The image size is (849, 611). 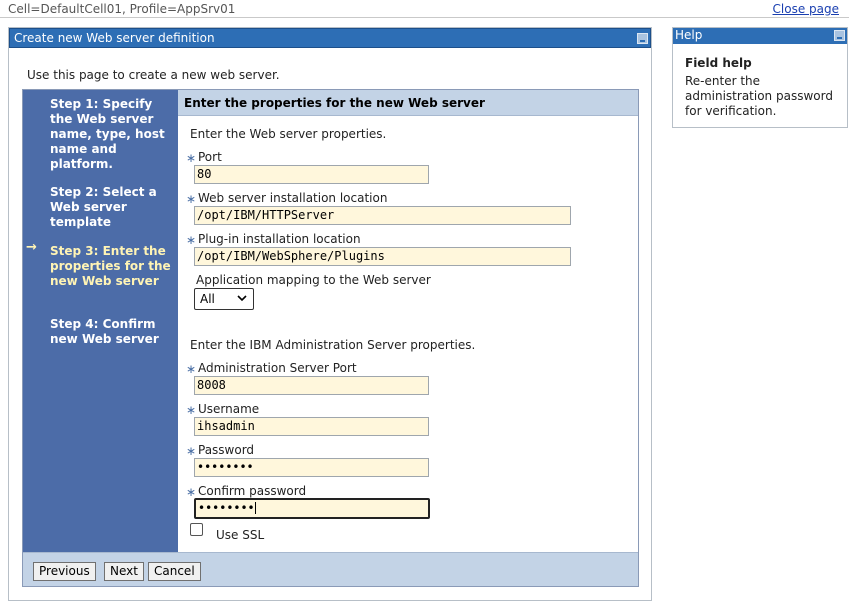 What do you see at coordinates (226, 450) in the screenshot?
I see `password-label: Password` at bounding box center [226, 450].